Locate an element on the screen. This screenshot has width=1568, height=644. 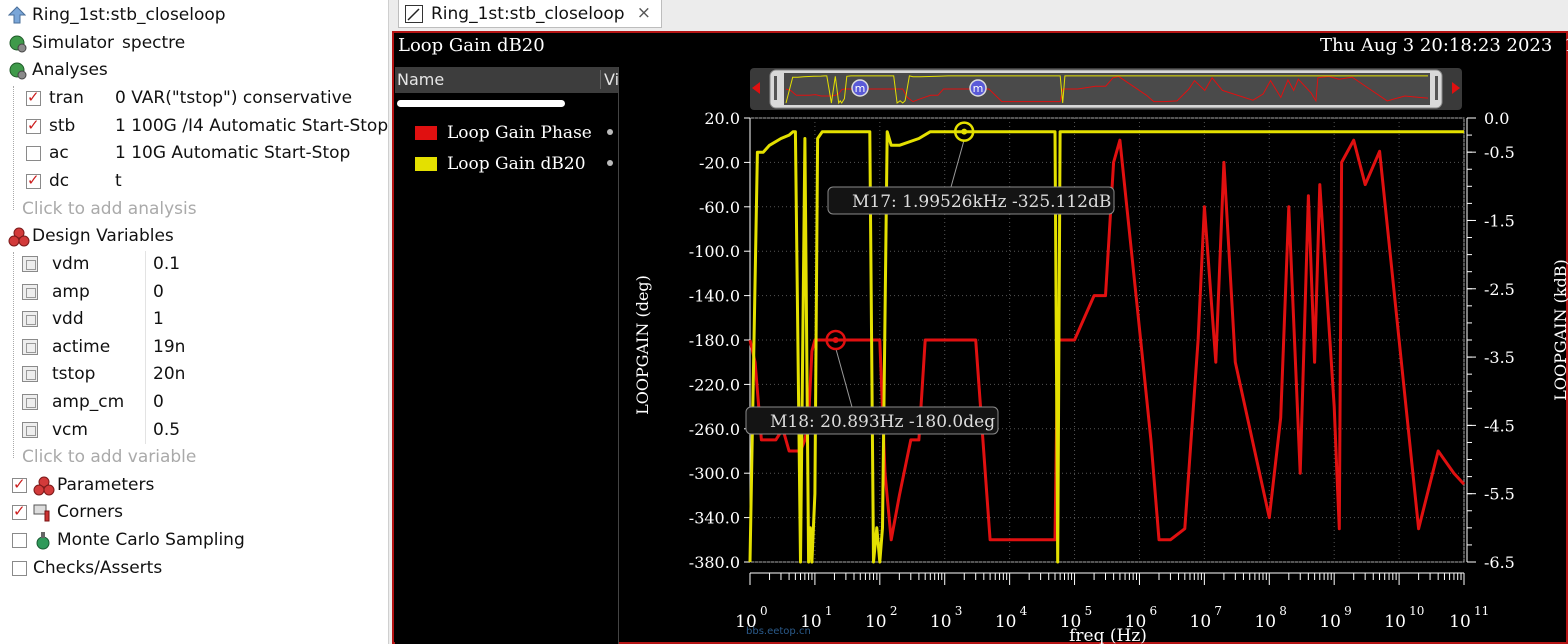
y-tick-label-left: -180.0 is located at coordinates (714, 340).